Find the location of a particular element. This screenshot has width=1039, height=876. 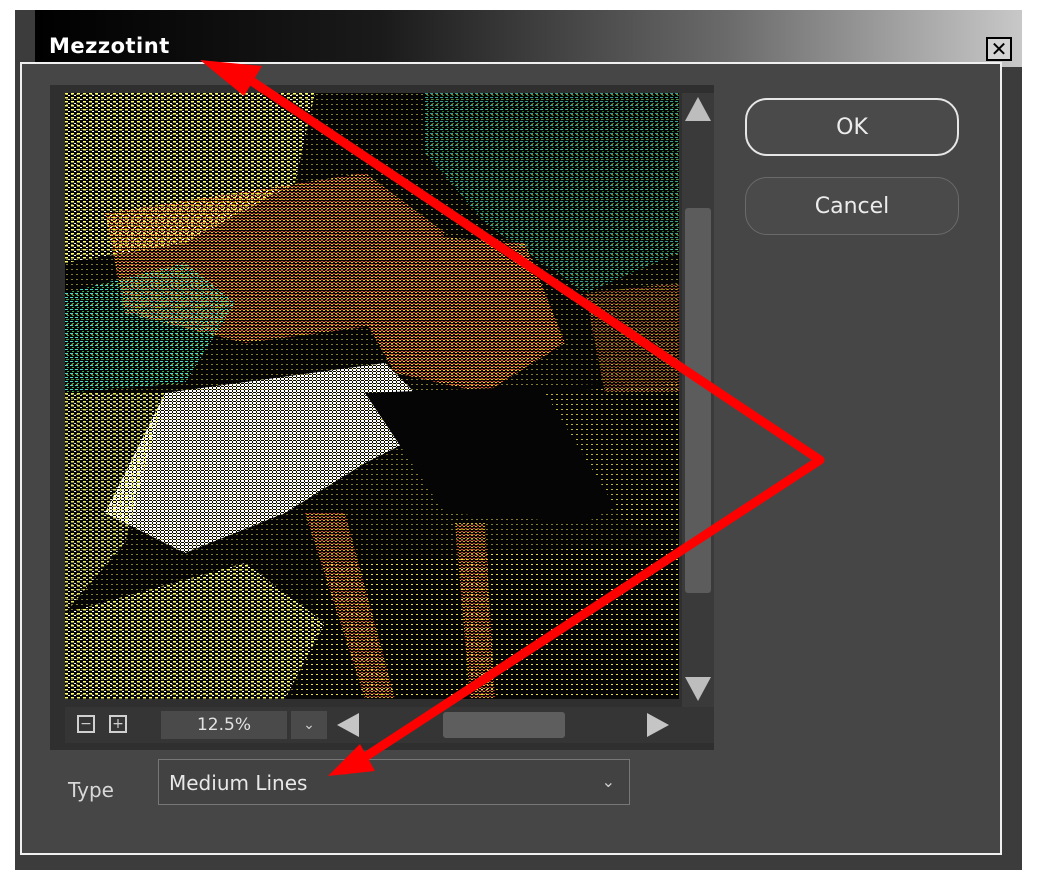

zoom-dropdown-button: ⌄ is located at coordinates (309, 725).